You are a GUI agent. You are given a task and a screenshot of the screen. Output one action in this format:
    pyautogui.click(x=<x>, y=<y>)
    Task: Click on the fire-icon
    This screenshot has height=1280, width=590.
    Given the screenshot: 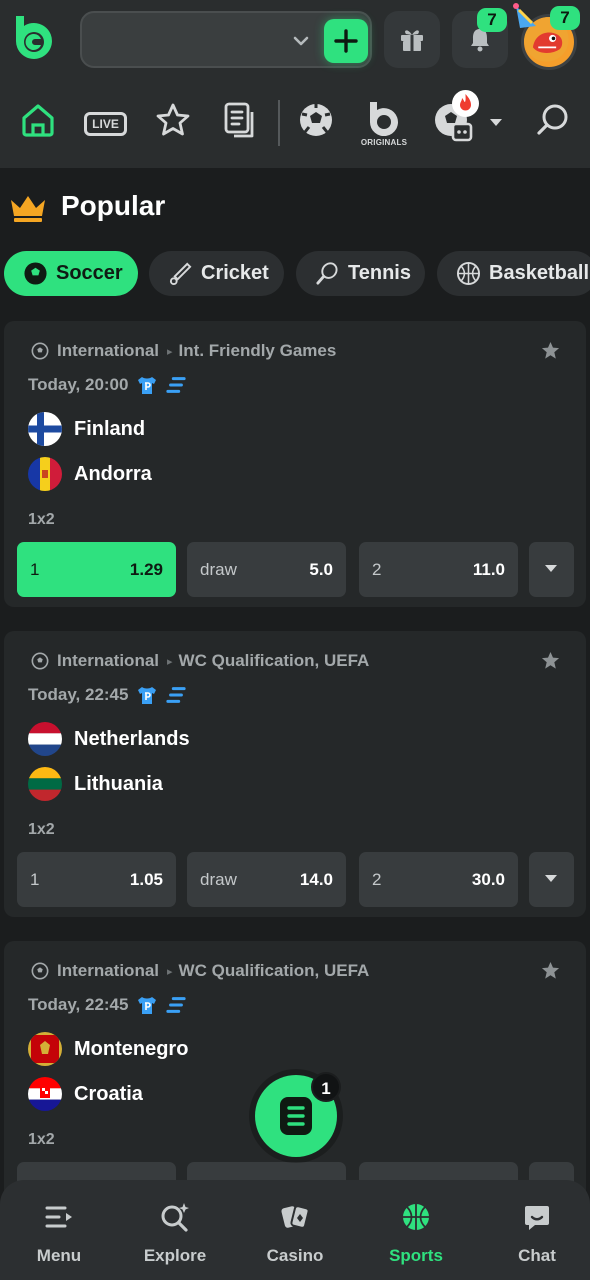 What is the action you would take?
    pyautogui.click(x=465, y=102)
    